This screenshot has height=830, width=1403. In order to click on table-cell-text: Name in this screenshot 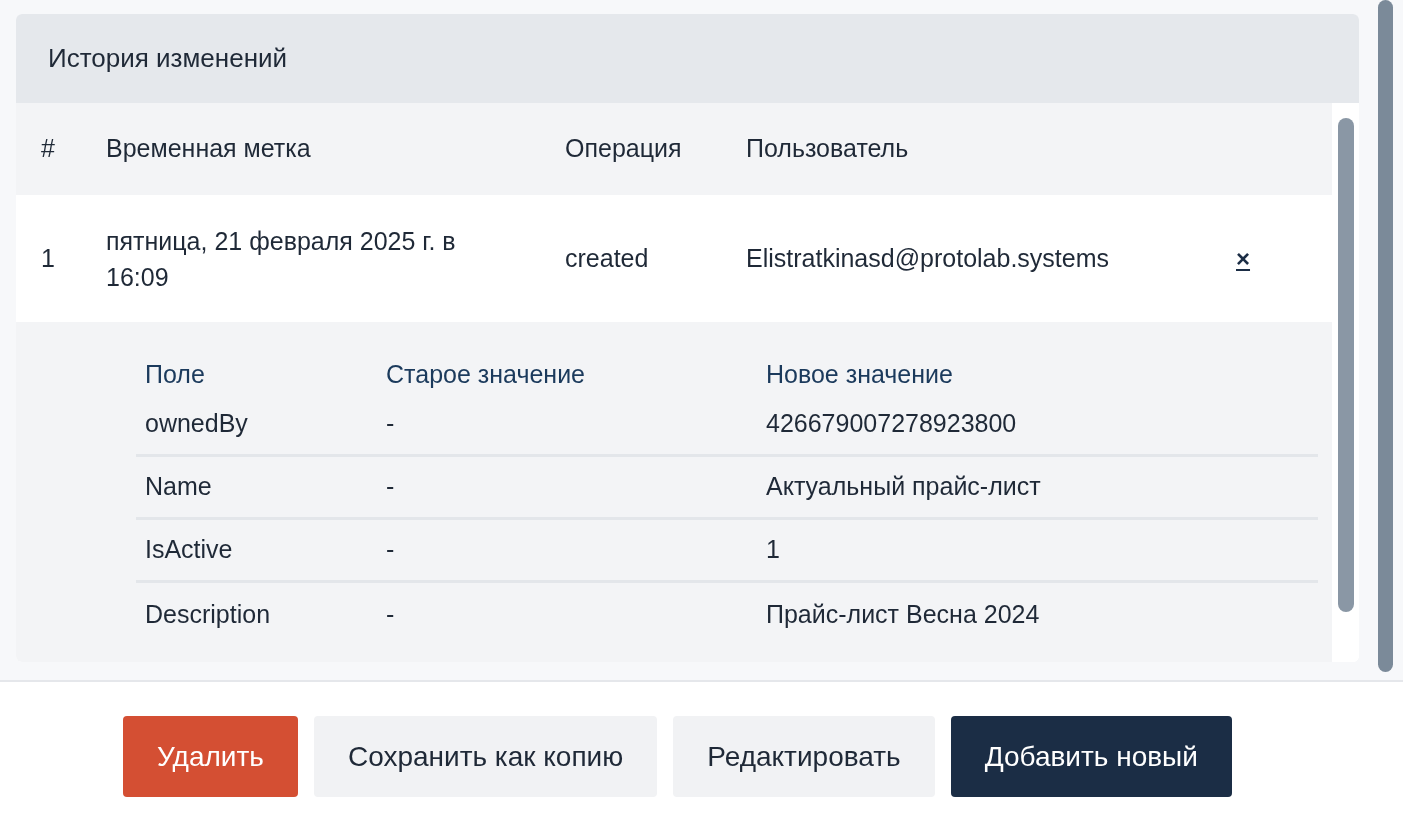, I will do `click(178, 487)`.